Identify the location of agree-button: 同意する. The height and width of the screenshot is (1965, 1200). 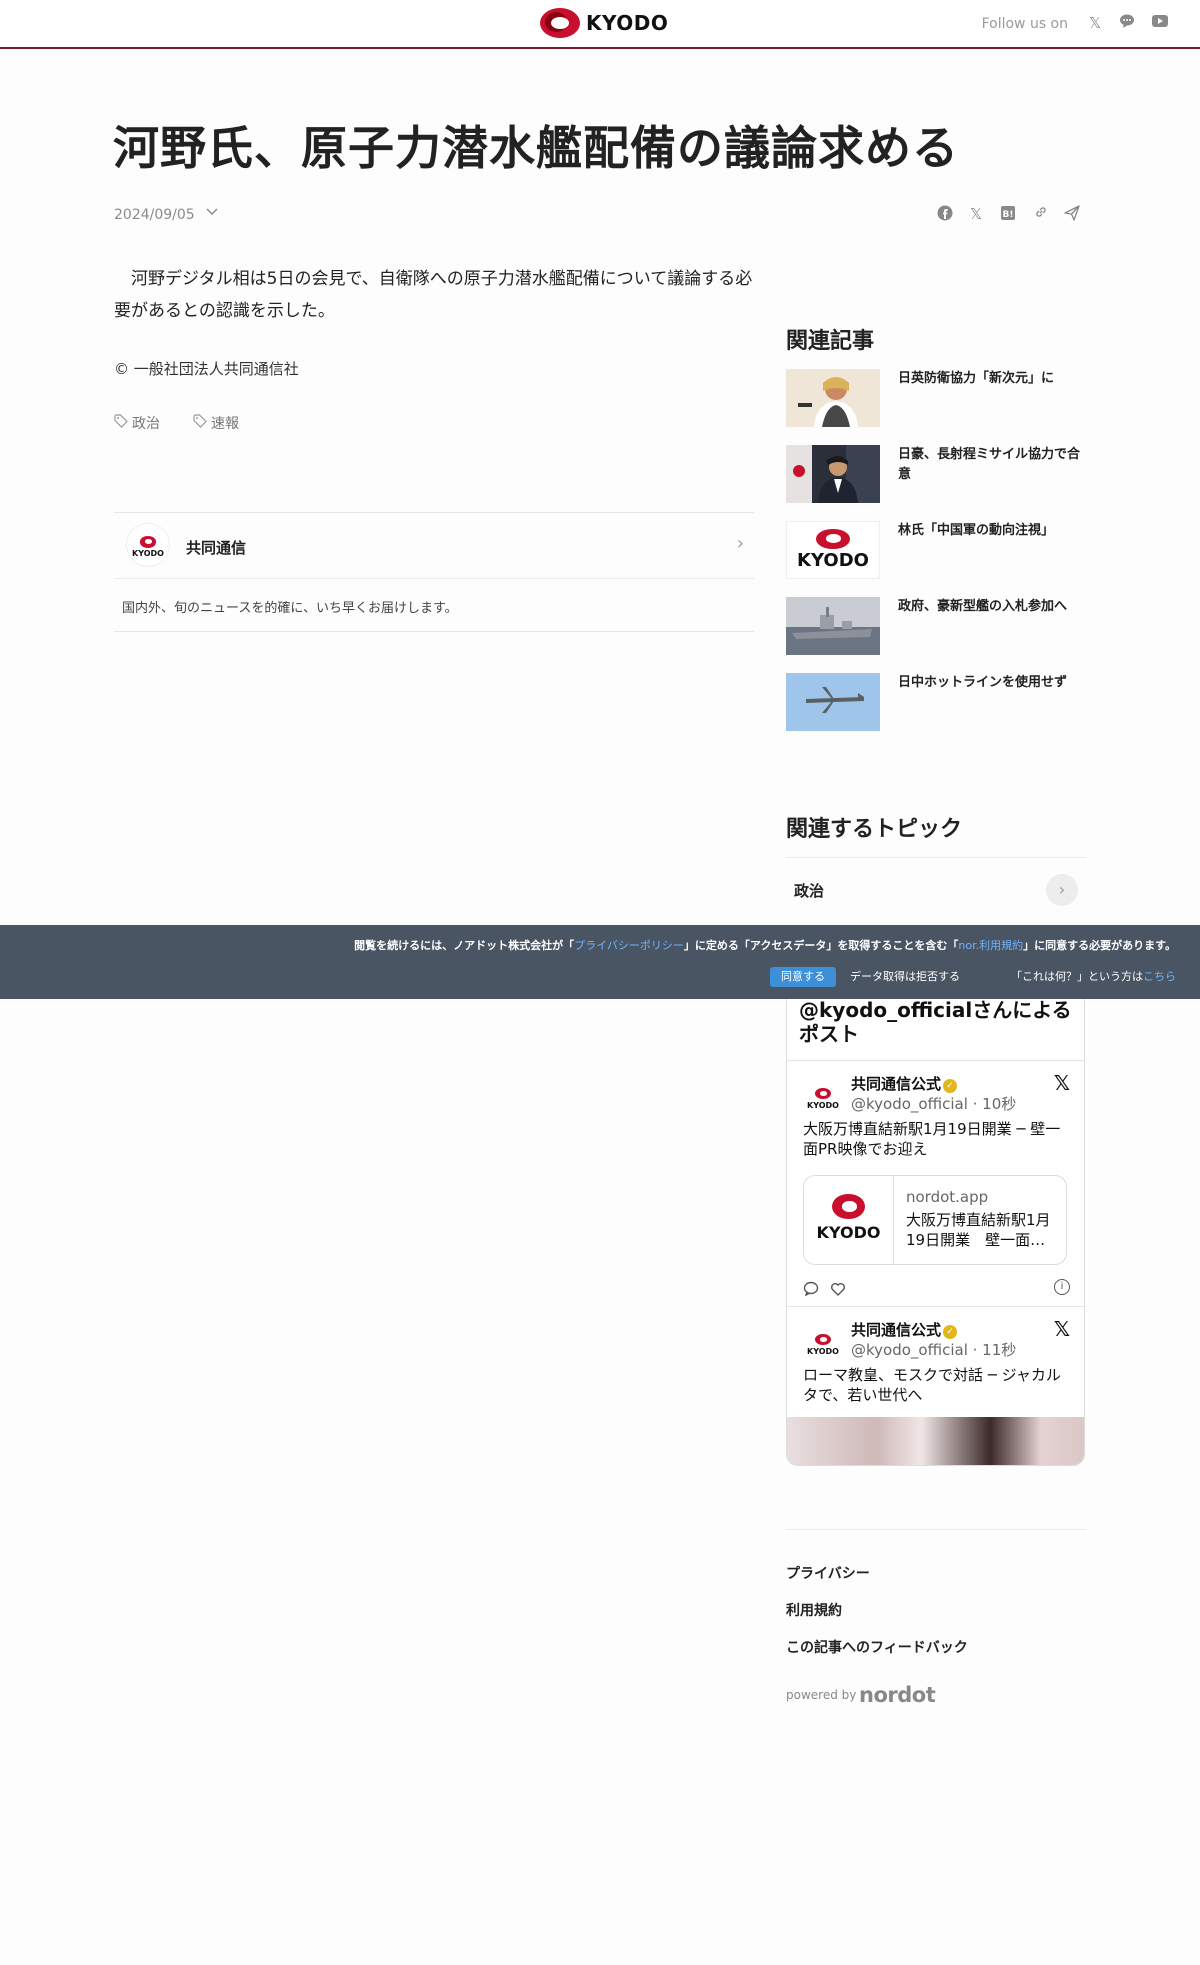
(803, 977).